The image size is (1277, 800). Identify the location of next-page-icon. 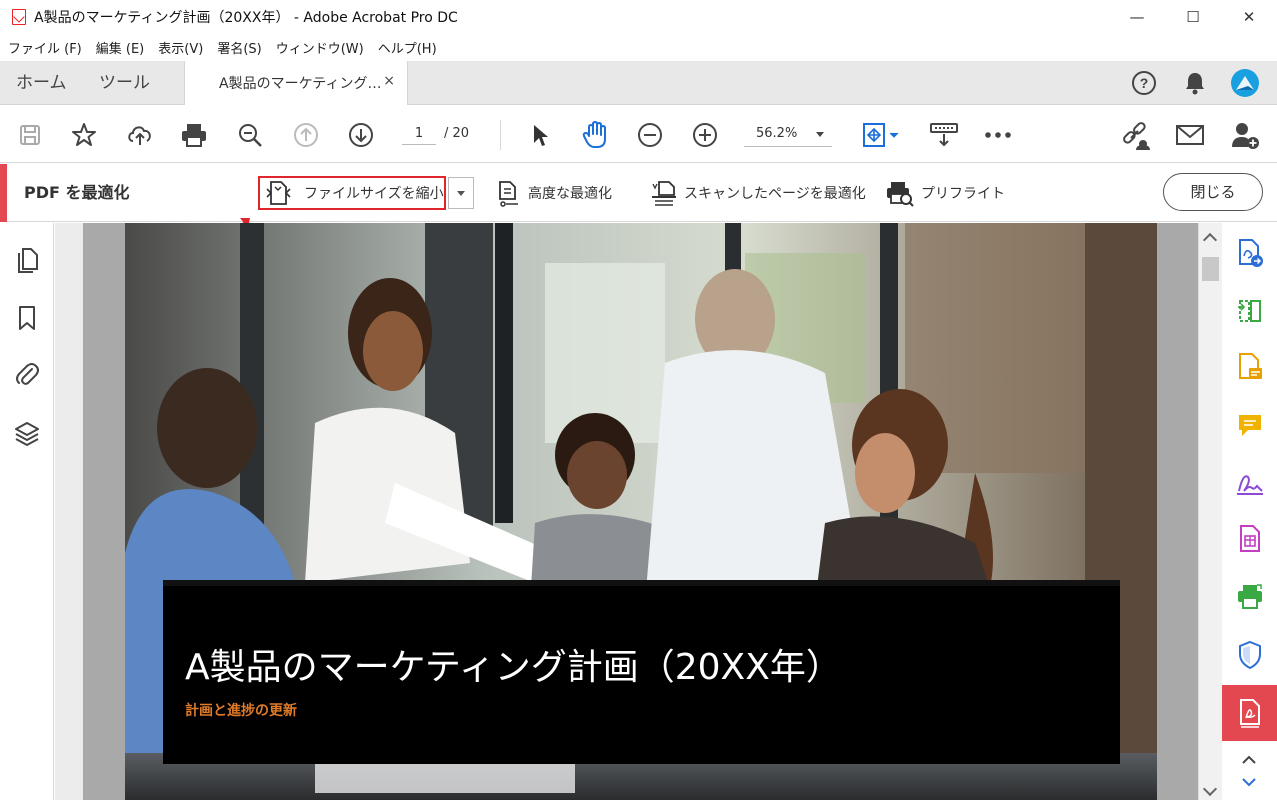
(361, 135).